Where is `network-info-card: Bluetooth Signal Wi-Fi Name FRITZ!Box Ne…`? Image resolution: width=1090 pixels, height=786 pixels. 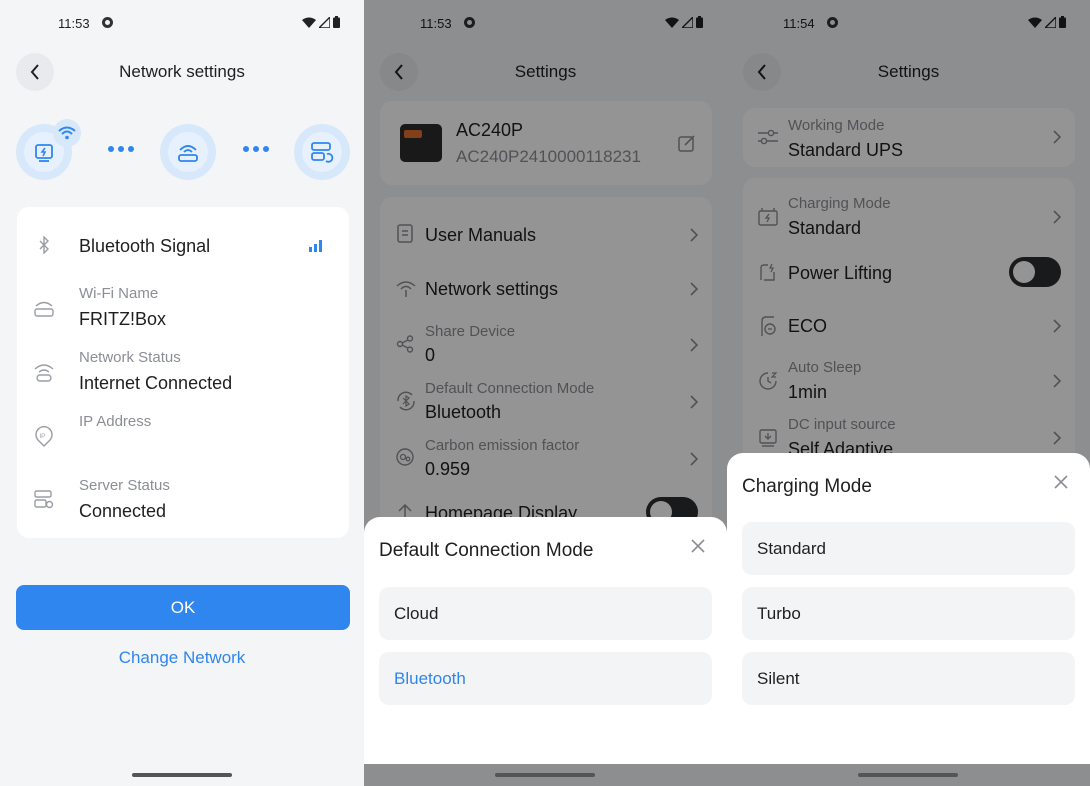 network-info-card: Bluetooth Signal Wi-Fi Name FRITZ!Box Ne… is located at coordinates (183, 372).